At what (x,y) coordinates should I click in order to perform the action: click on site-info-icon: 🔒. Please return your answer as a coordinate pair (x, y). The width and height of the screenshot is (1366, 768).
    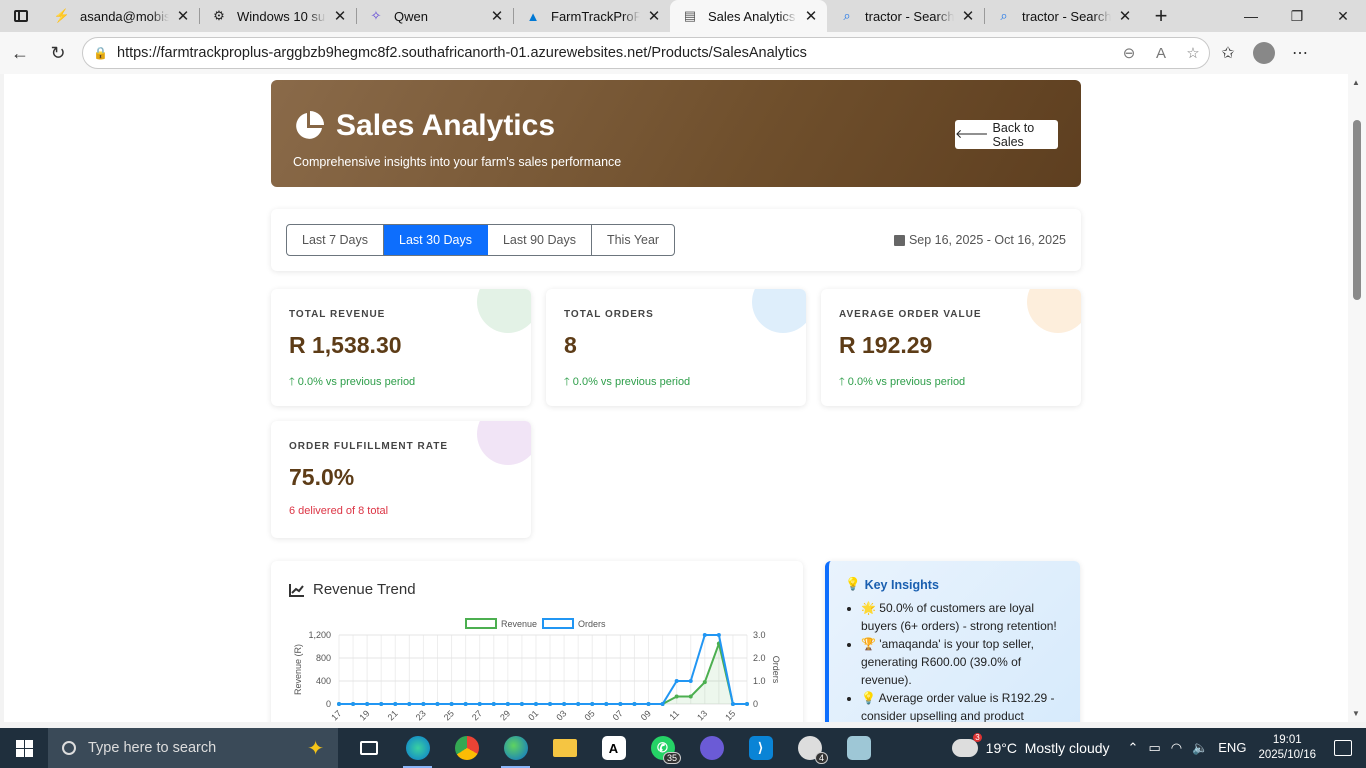
    Looking at the image, I should click on (101, 53).